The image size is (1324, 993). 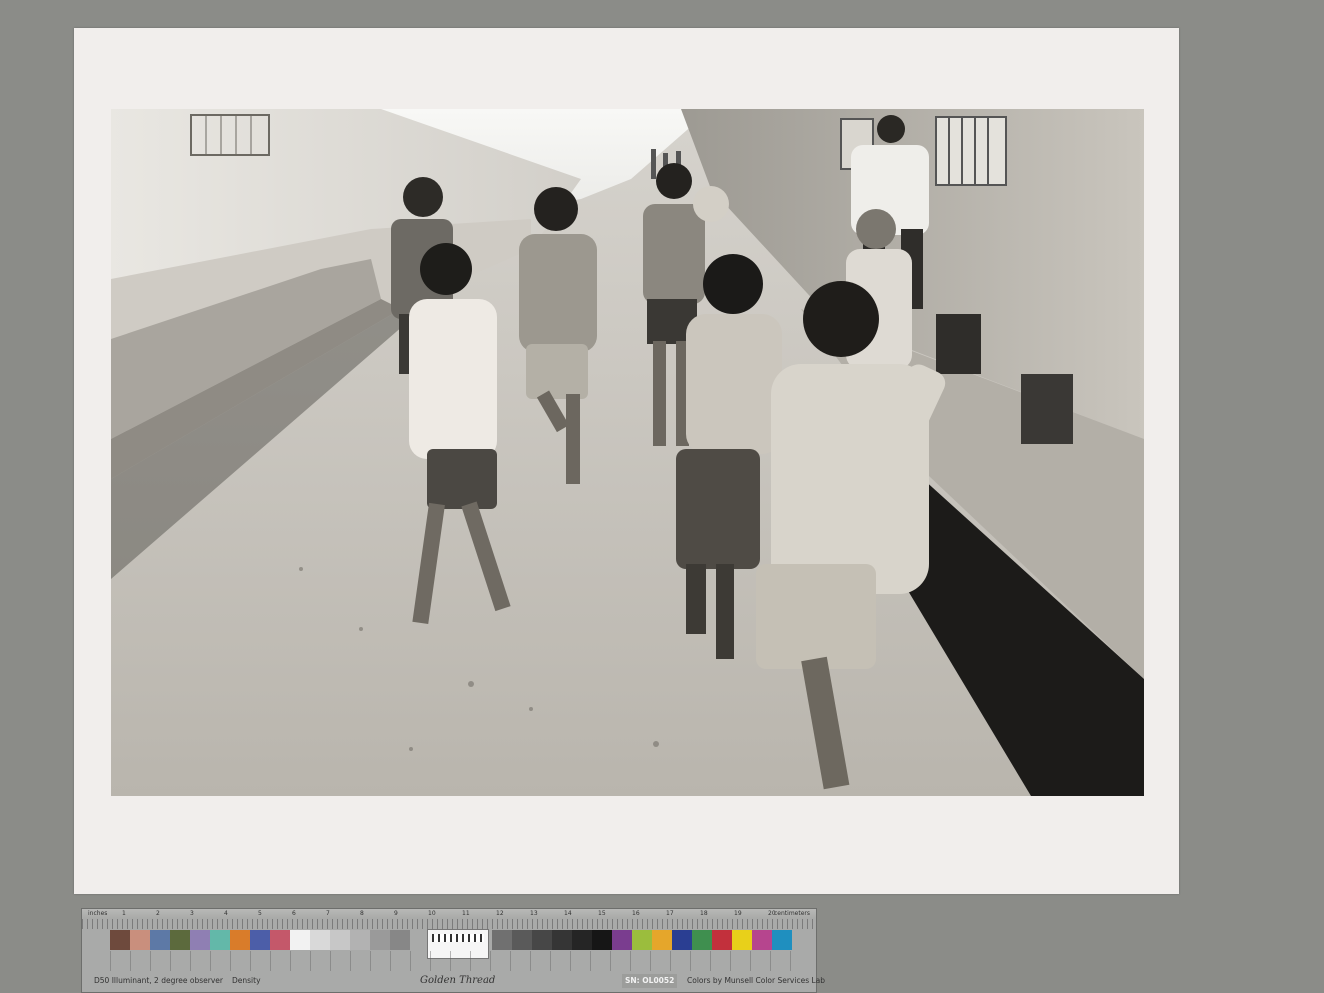 What do you see at coordinates (704, 913) in the screenshot?
I see `ruler-mark: 18` at bounding box center [704, 913].